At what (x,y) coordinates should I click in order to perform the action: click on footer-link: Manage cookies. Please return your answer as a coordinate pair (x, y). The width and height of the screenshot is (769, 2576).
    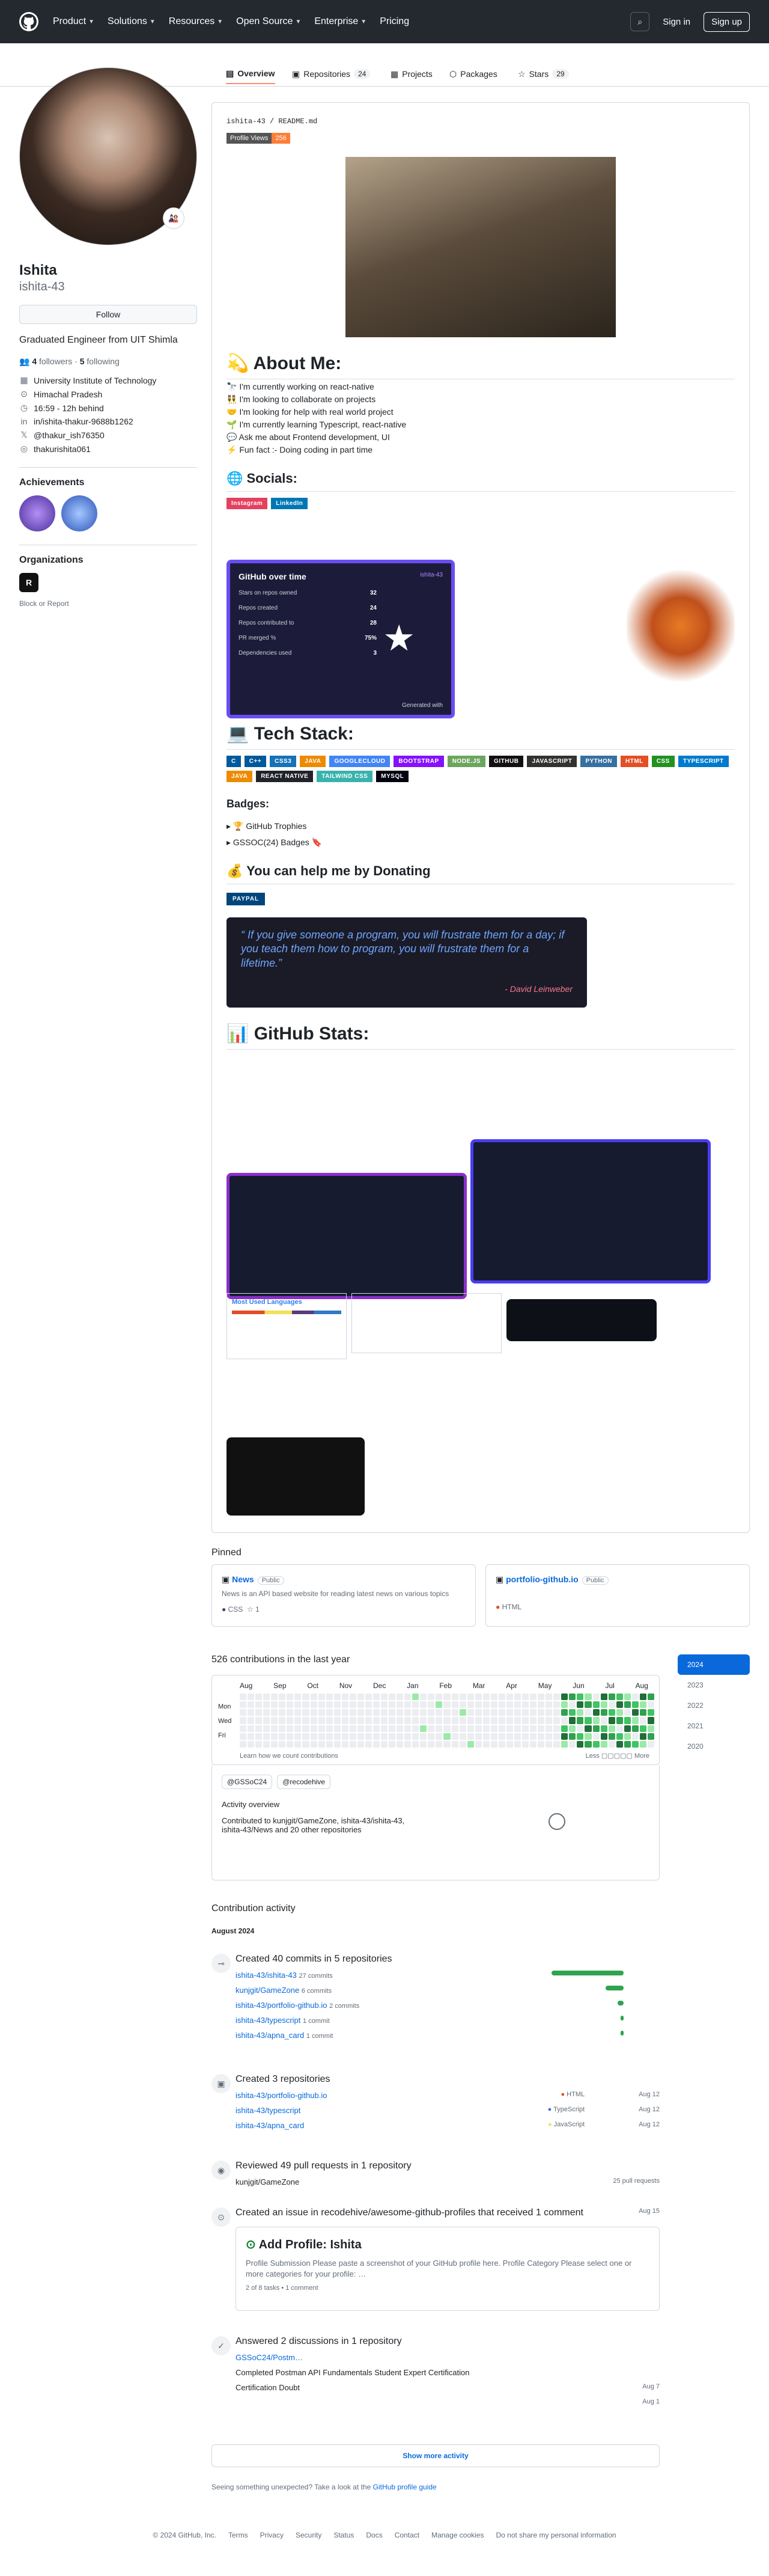
    Looking at the image, I should click on (458, 2535).